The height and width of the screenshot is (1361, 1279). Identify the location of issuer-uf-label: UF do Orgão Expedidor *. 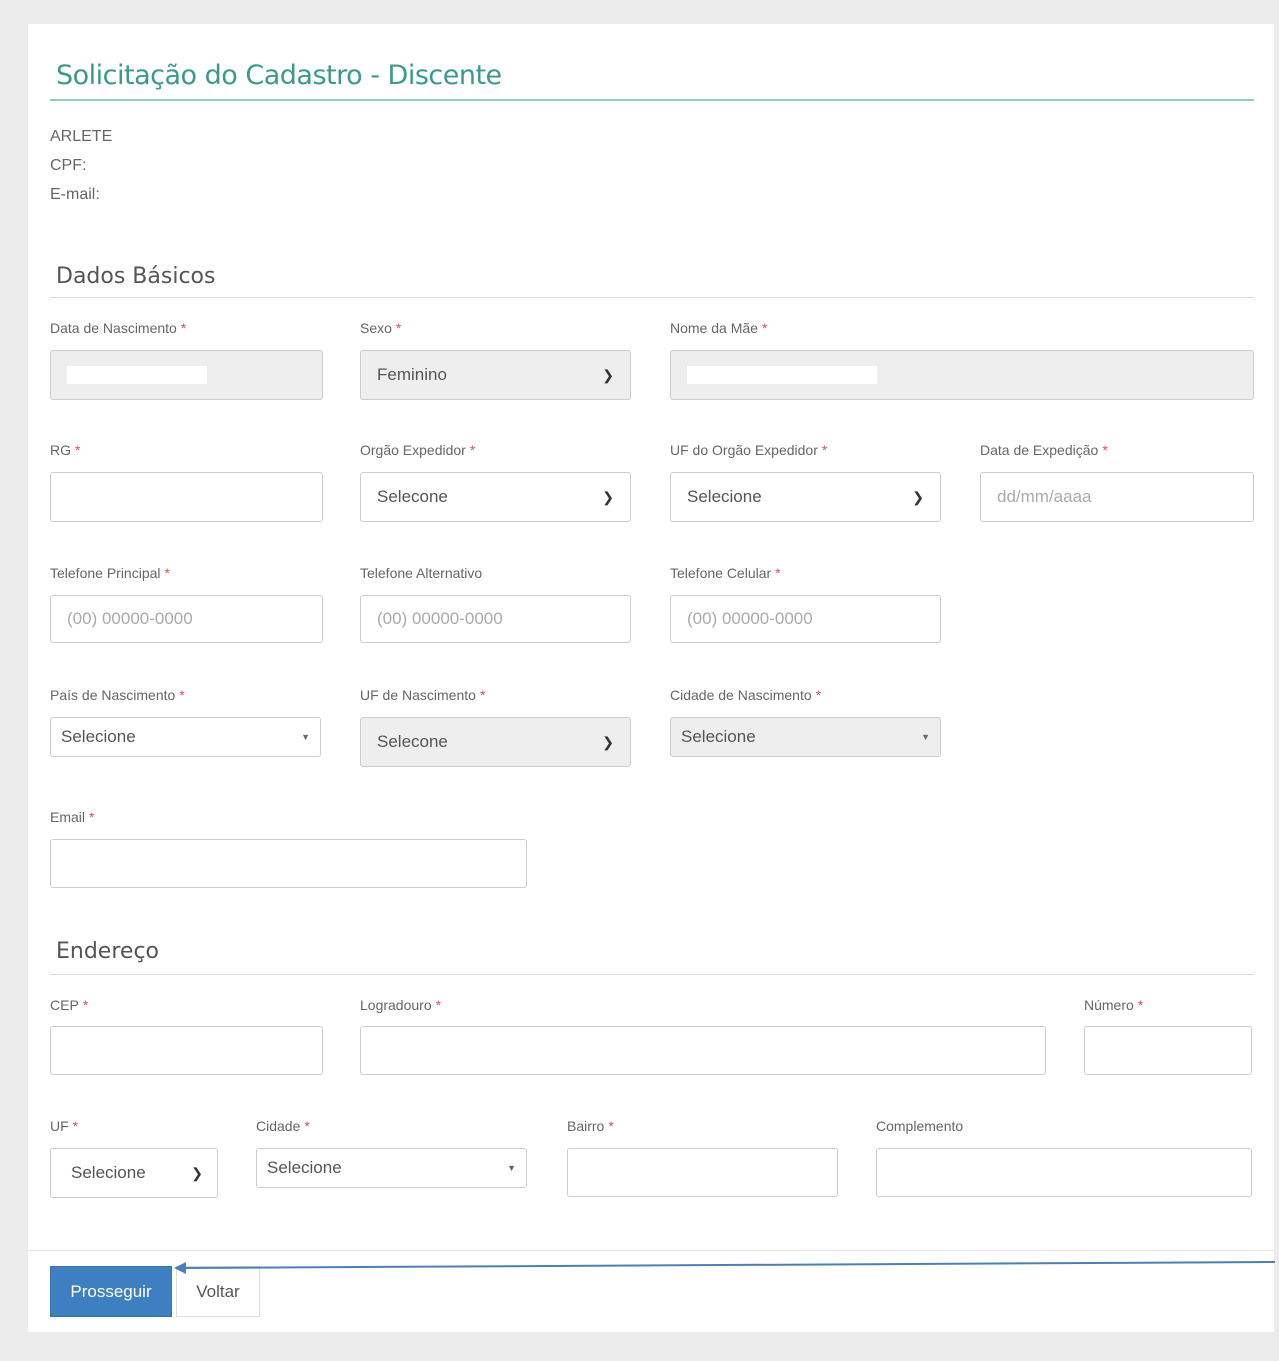
(749, 450).